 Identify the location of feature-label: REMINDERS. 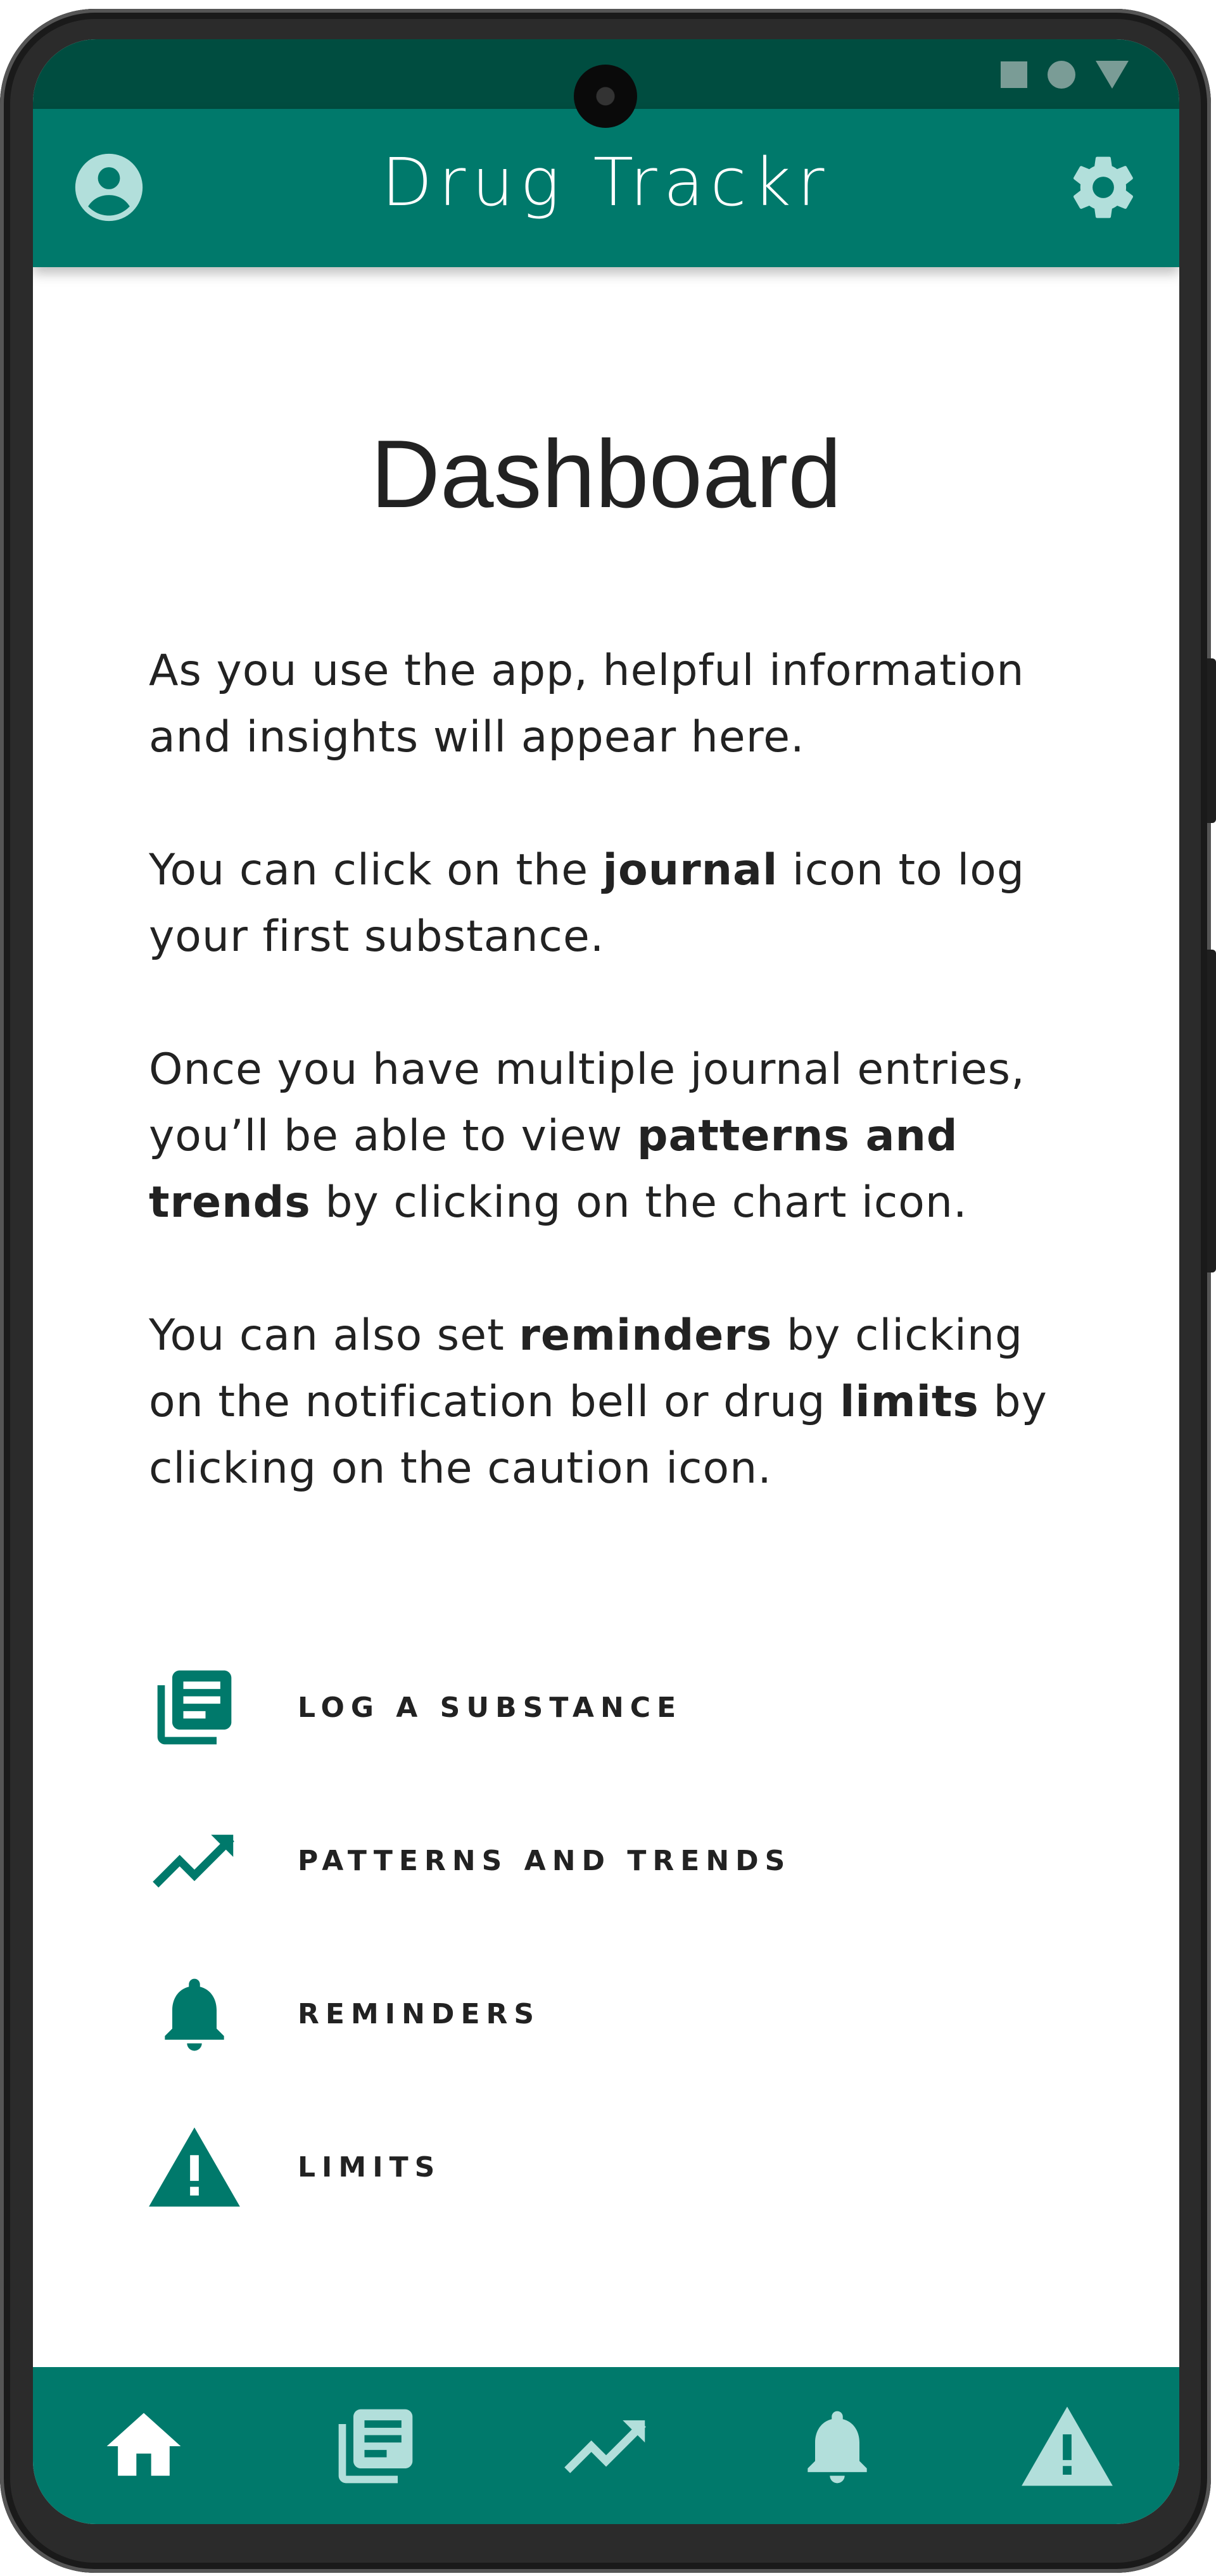
(419, 2013).